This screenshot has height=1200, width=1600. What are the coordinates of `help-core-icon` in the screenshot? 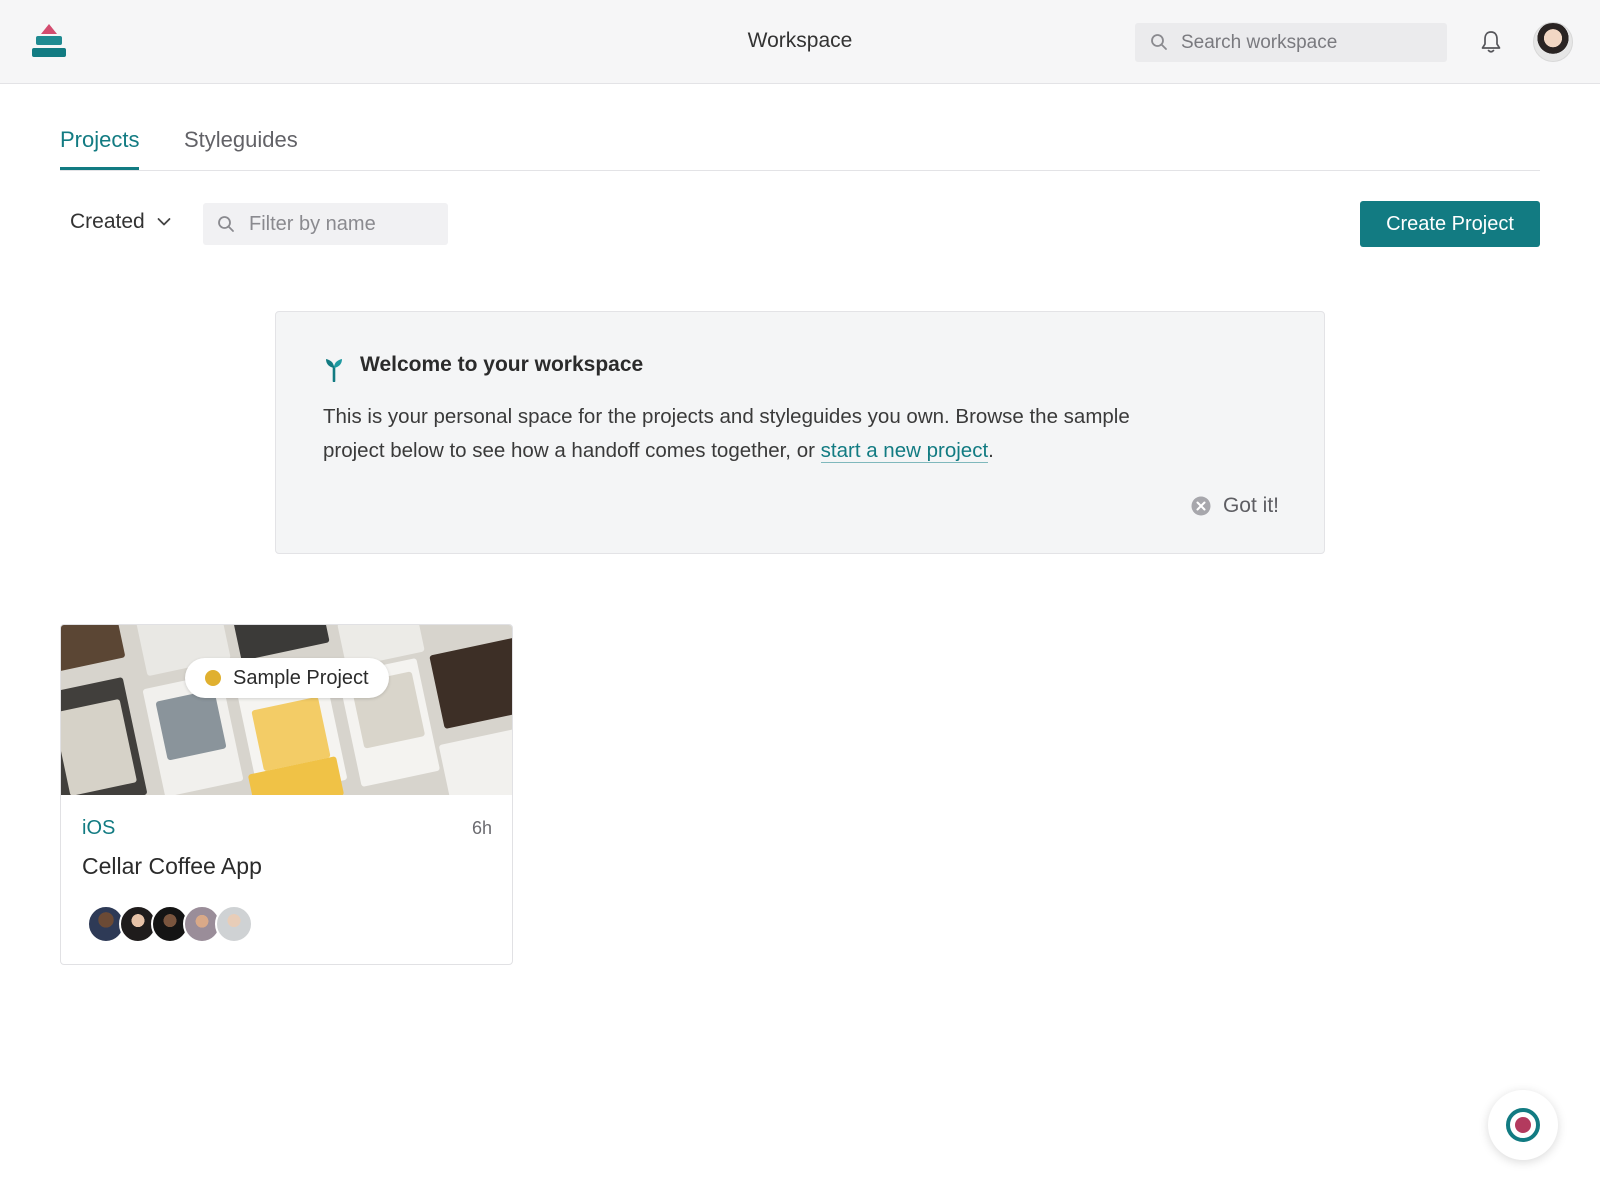 It's located at (1523, 1125).